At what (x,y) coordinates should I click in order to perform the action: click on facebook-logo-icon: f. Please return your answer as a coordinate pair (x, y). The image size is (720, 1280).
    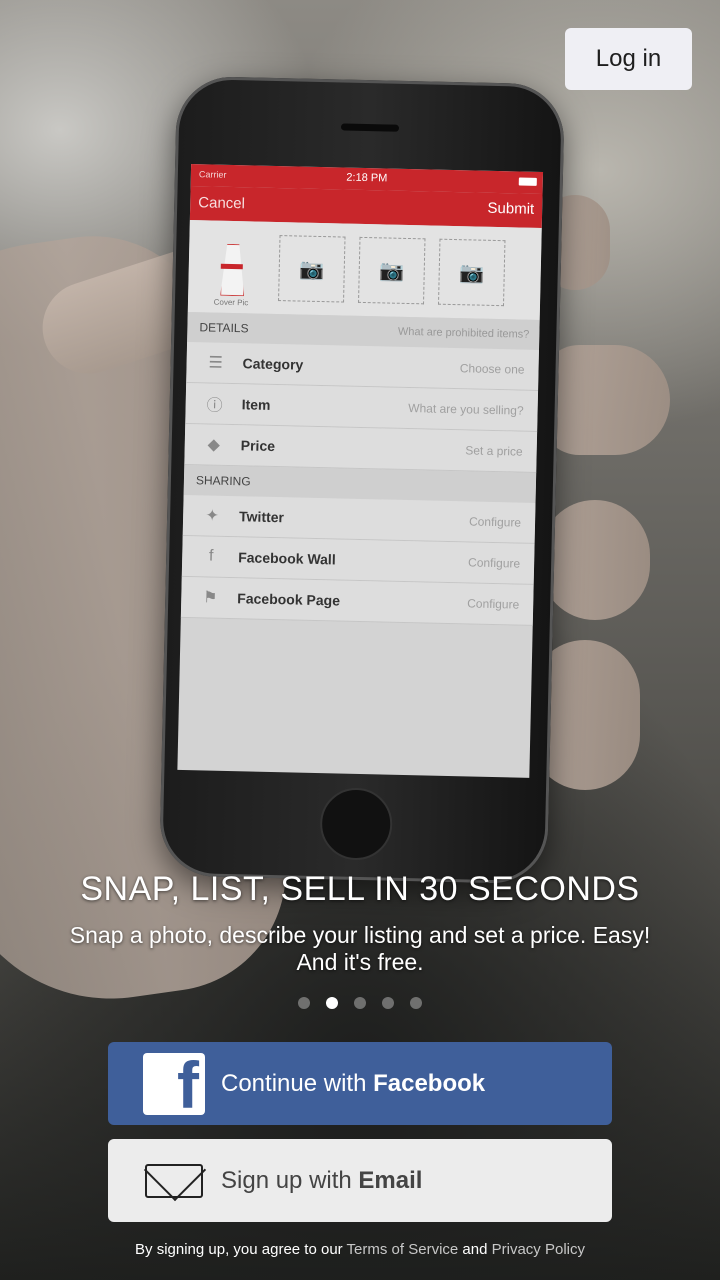
    Looking at the image, I should click on (174, 1083).